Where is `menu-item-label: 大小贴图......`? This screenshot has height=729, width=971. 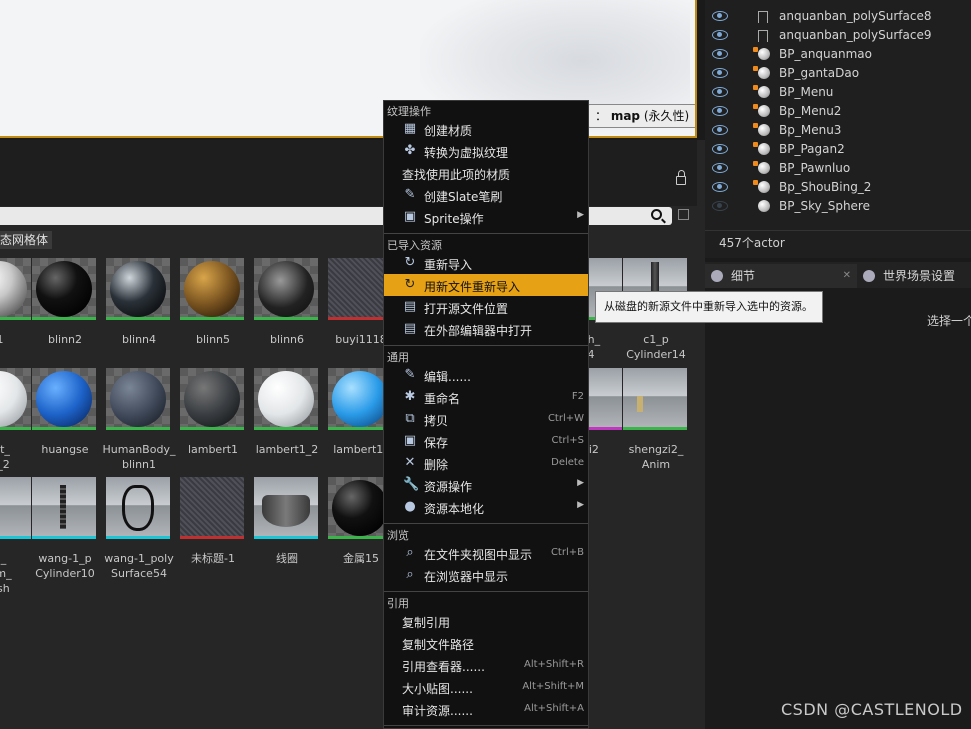
menu-item-label: 大小贴图...... is located at coordinates (437, 689).